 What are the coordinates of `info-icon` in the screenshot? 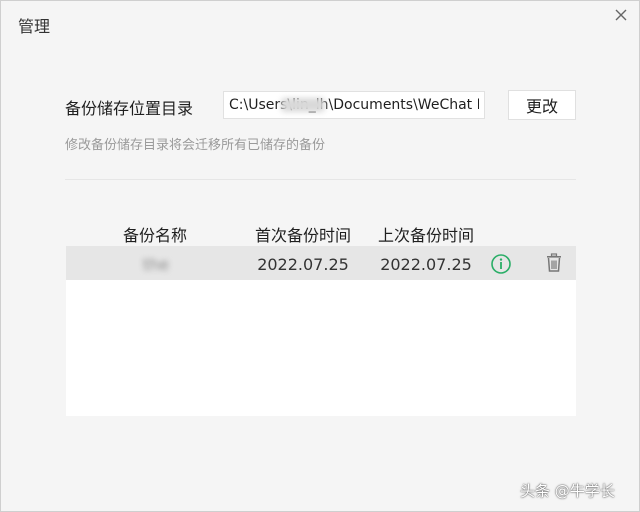 It's located at (501, 264).